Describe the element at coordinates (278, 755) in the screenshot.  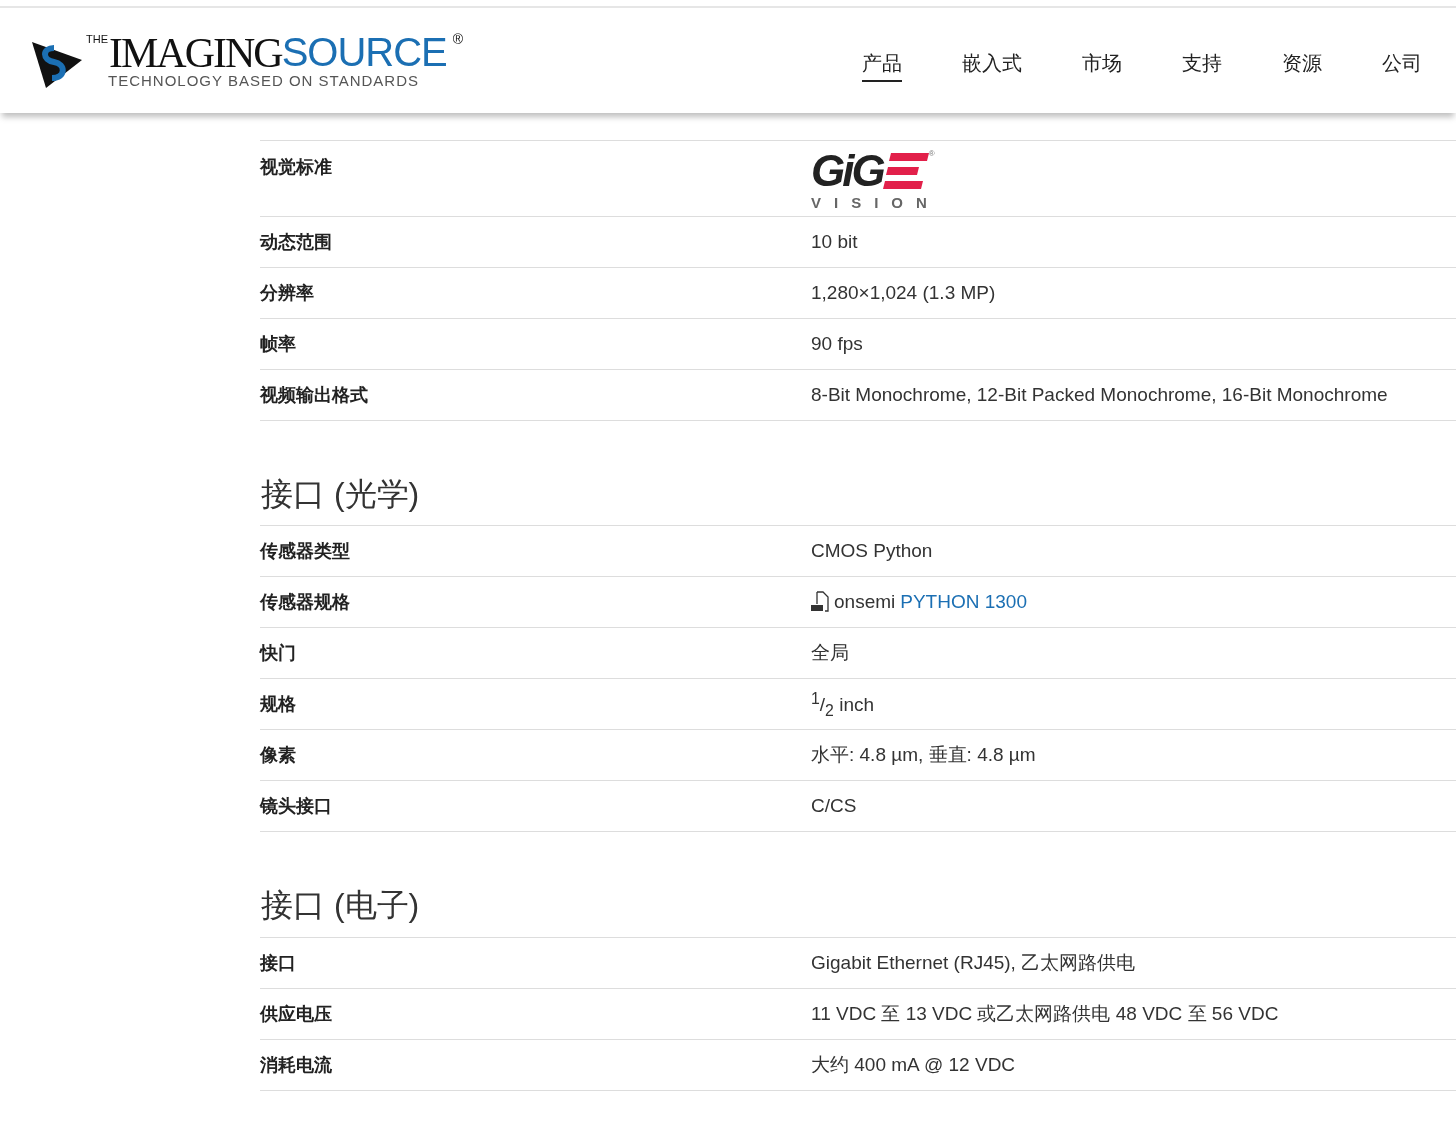
I see `table-label: 像素` at that location.